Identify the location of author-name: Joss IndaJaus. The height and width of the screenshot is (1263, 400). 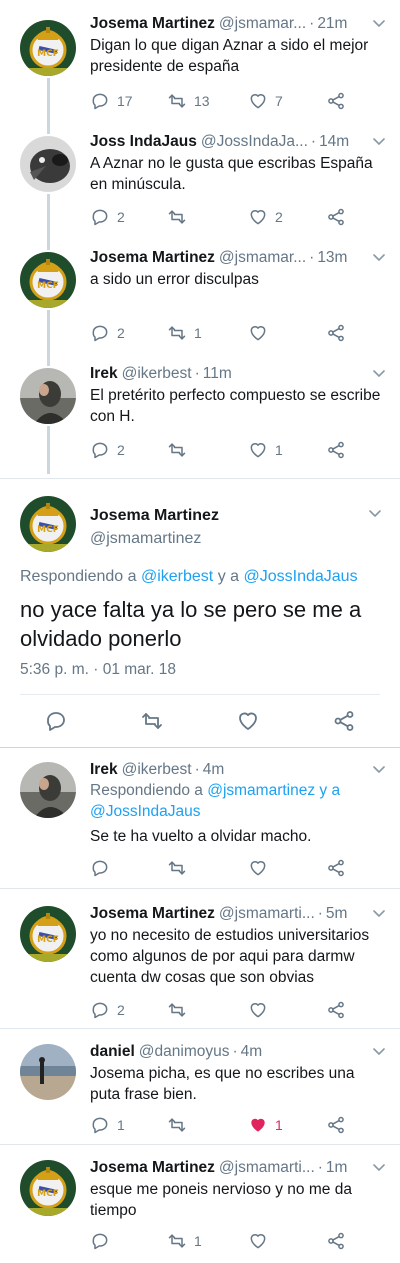
(143, 142).